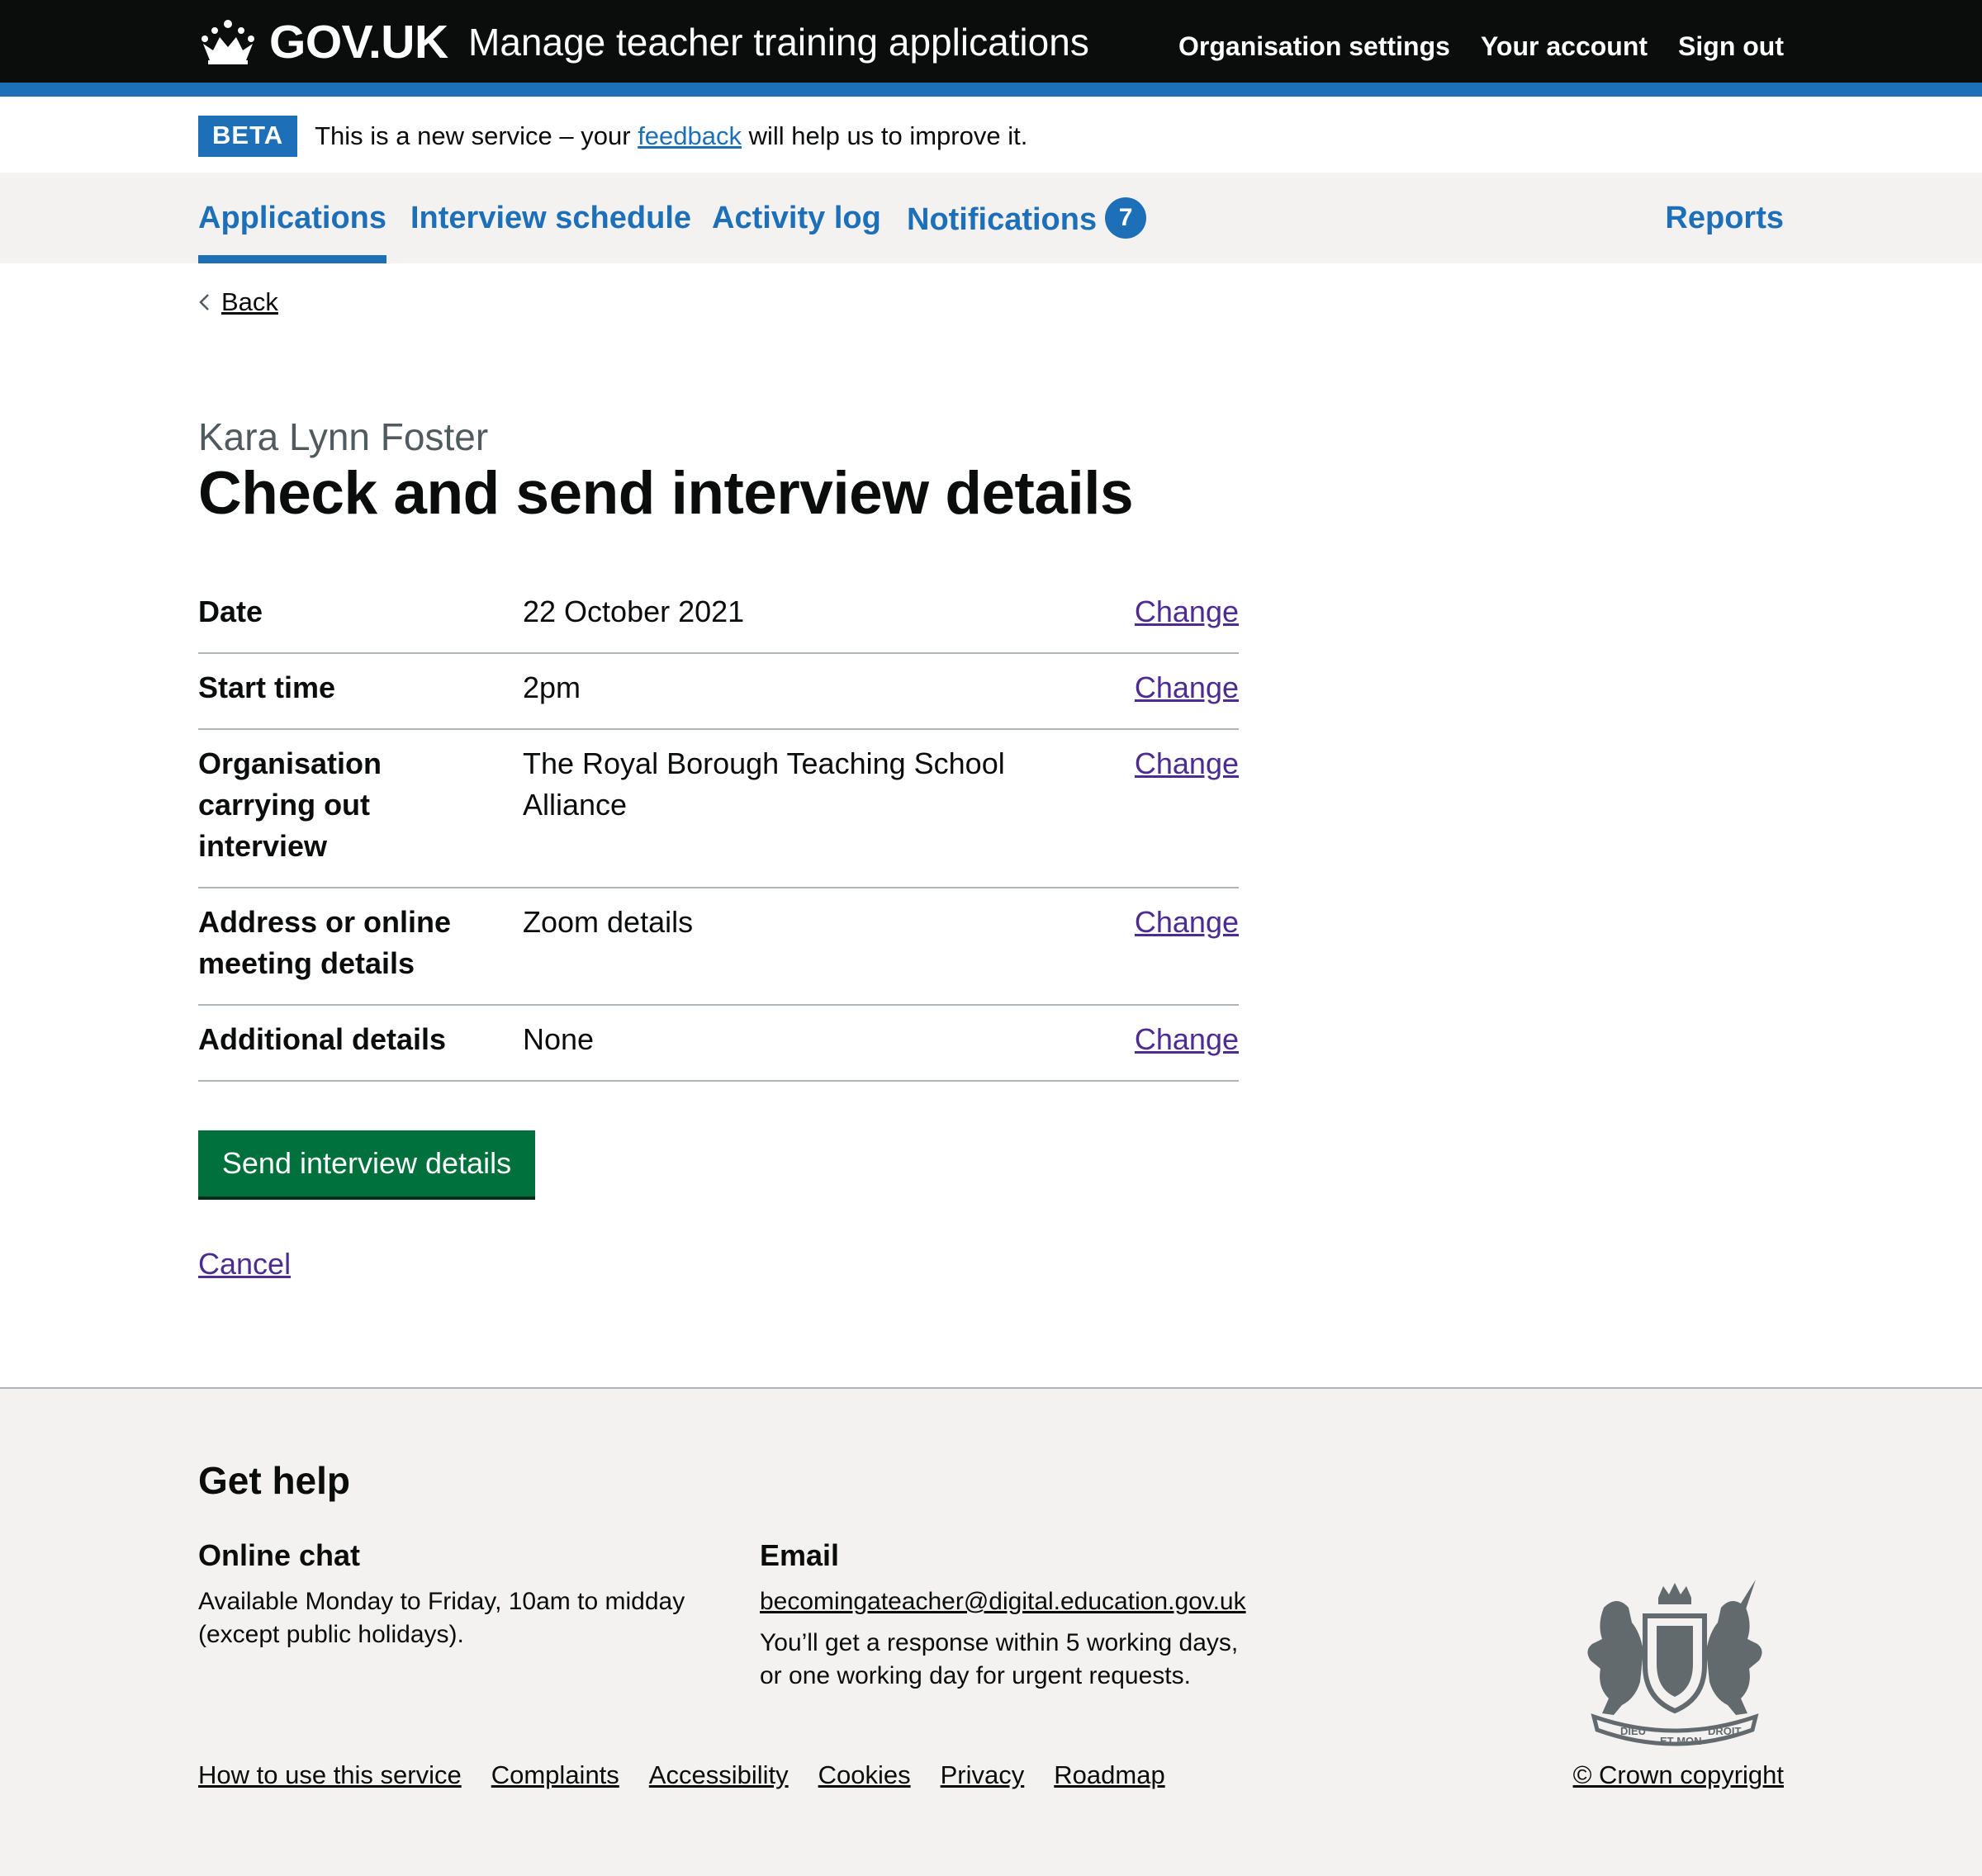 The height and width of the screenshot is (1876, 1982). I want to click on chevron-left-icon, so click(204, 302).